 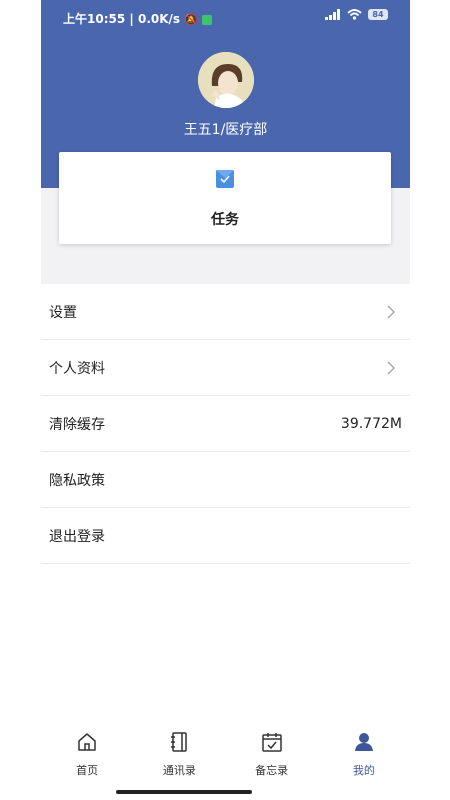 I want to click on do-not-disturb-icon: 🔕, so click(x=191, y=19).